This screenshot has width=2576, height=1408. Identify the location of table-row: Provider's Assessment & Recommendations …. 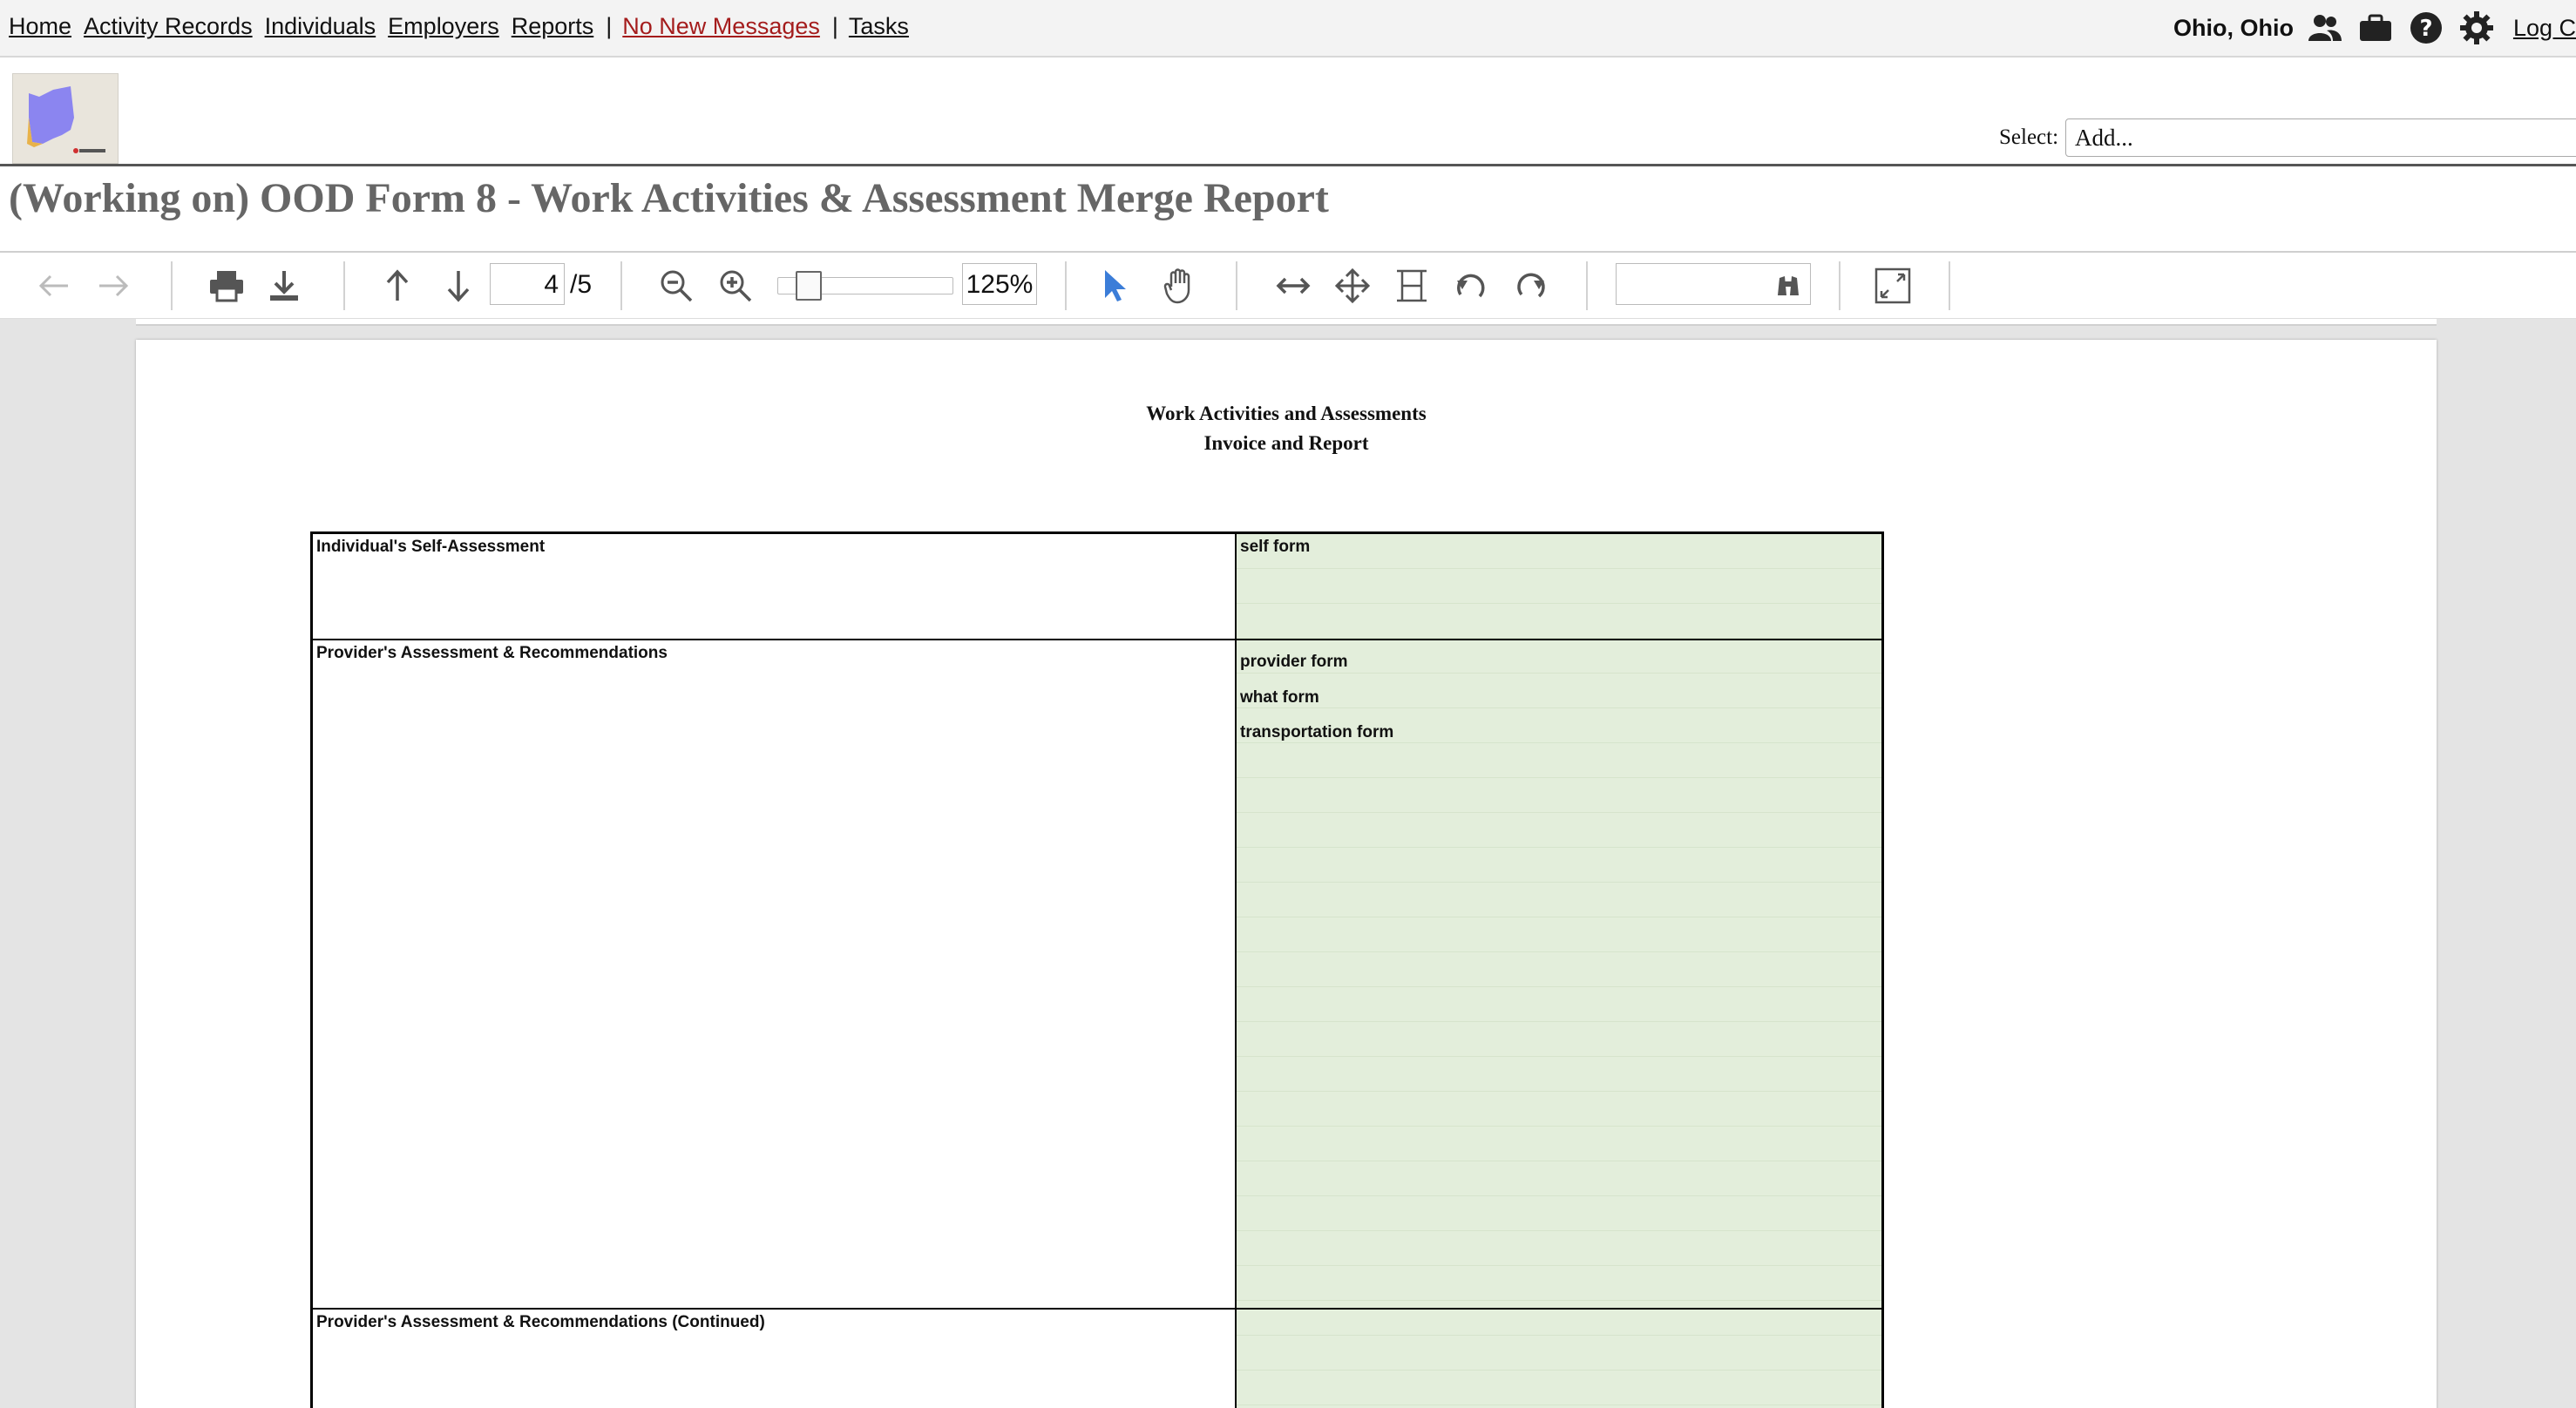
(774, 1359).